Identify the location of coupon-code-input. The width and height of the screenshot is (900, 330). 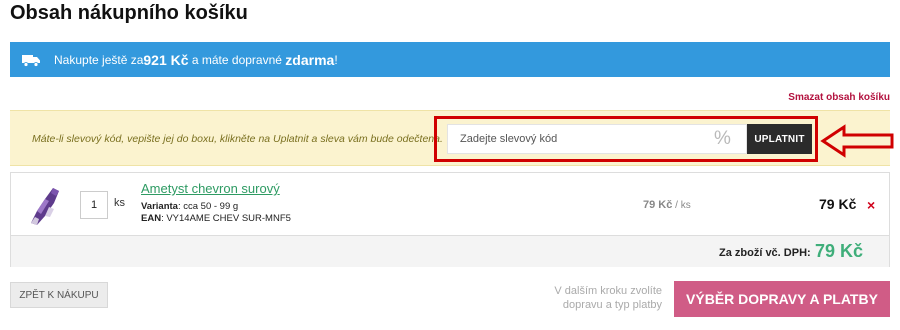
(597, 139).